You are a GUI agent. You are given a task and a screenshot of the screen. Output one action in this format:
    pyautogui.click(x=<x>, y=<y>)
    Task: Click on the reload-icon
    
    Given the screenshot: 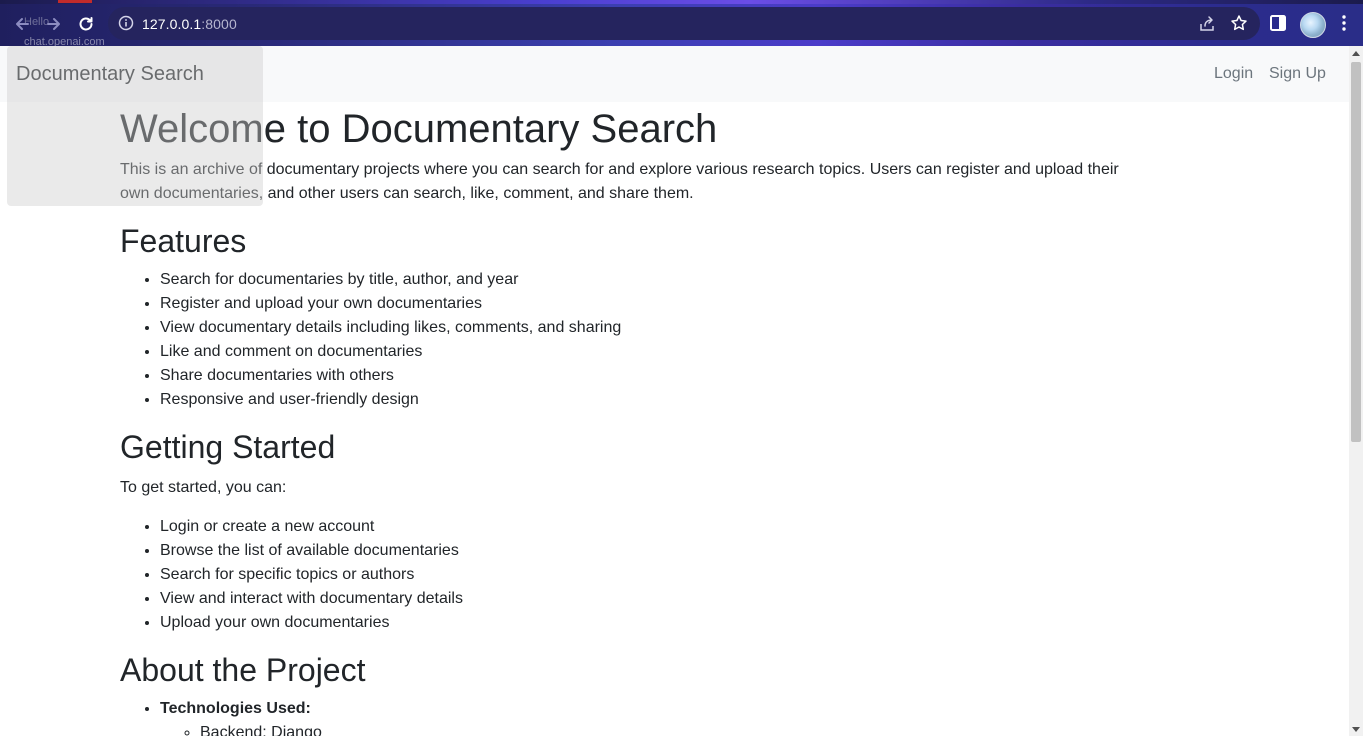 What is the action you would take?
    pyautogui.click(x=86, y=24)
    